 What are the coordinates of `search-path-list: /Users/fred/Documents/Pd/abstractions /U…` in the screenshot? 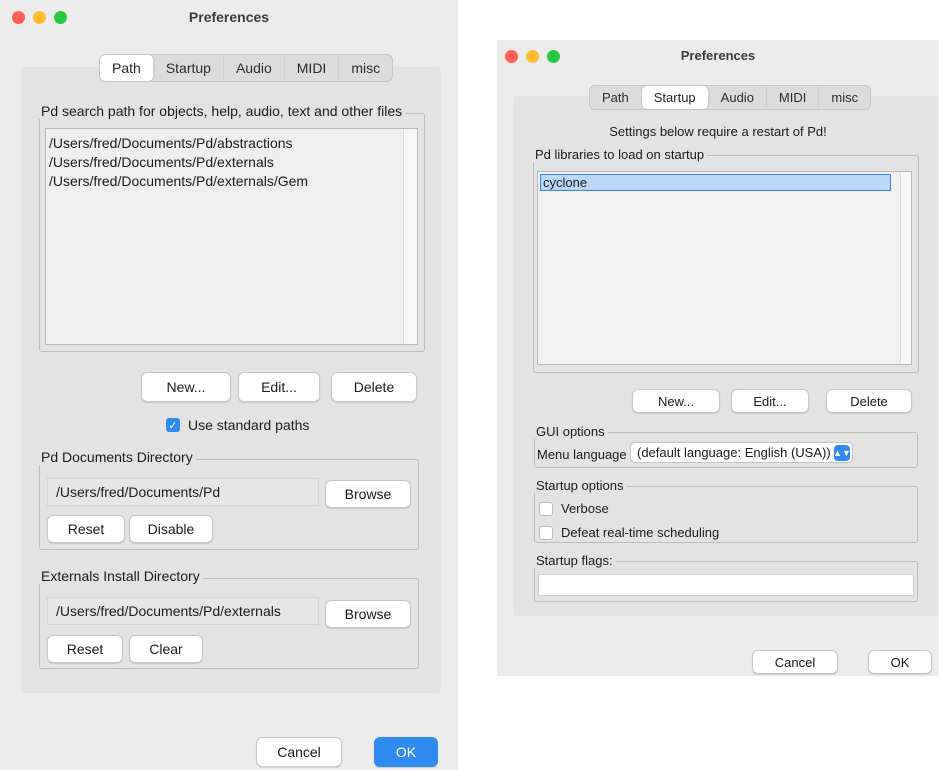 It's located at (231, 236).